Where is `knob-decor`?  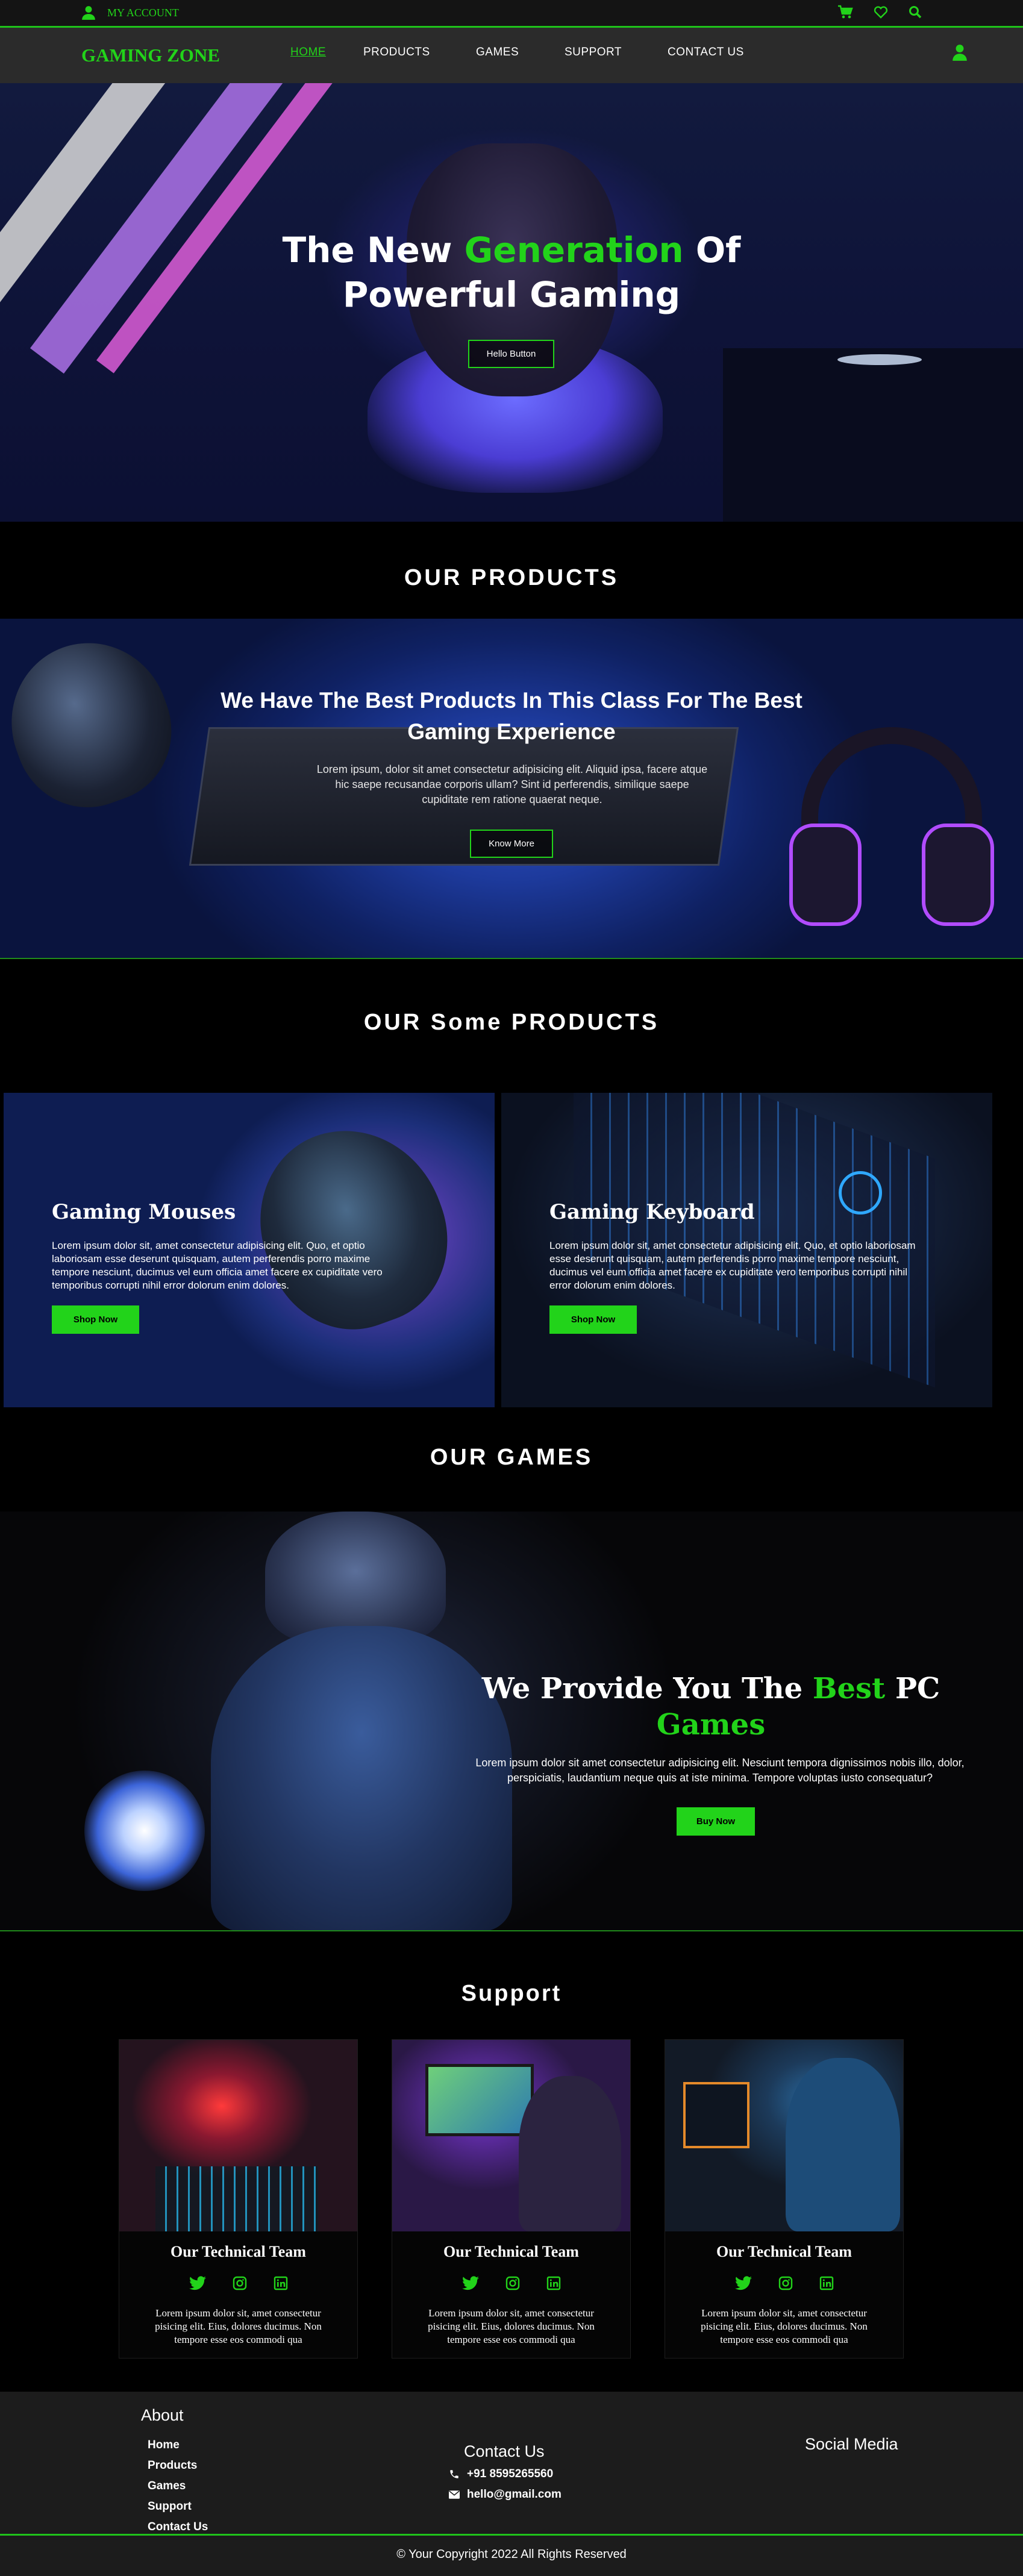 knob-decor is located at coordinates (860, 1193).